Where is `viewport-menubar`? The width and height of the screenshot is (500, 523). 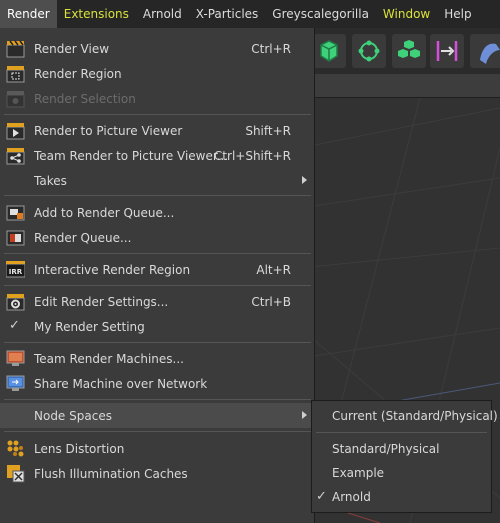 viewport-menubar is located at coordinates (400, 86).